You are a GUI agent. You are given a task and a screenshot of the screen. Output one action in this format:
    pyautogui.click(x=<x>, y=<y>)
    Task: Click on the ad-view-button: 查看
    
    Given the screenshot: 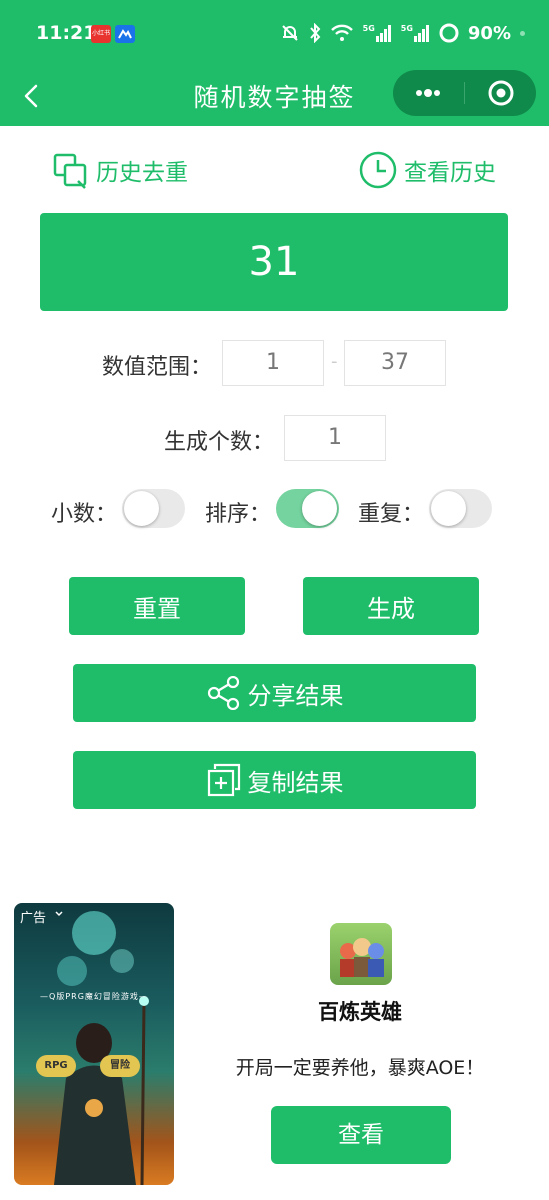 What is the action you would take?
    pyautogui.click(x=361, y=1135)
    